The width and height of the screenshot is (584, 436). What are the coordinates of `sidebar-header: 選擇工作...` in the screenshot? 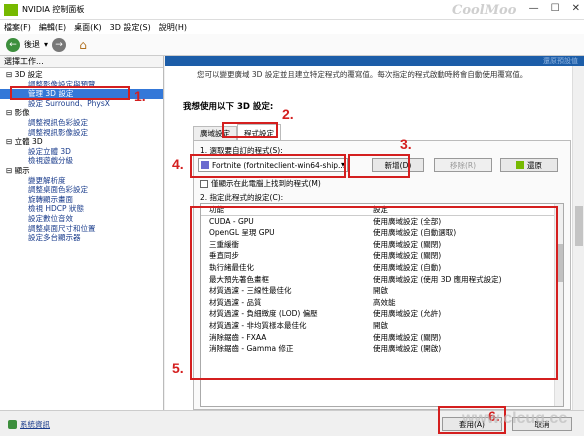 It's located at (81, 62).